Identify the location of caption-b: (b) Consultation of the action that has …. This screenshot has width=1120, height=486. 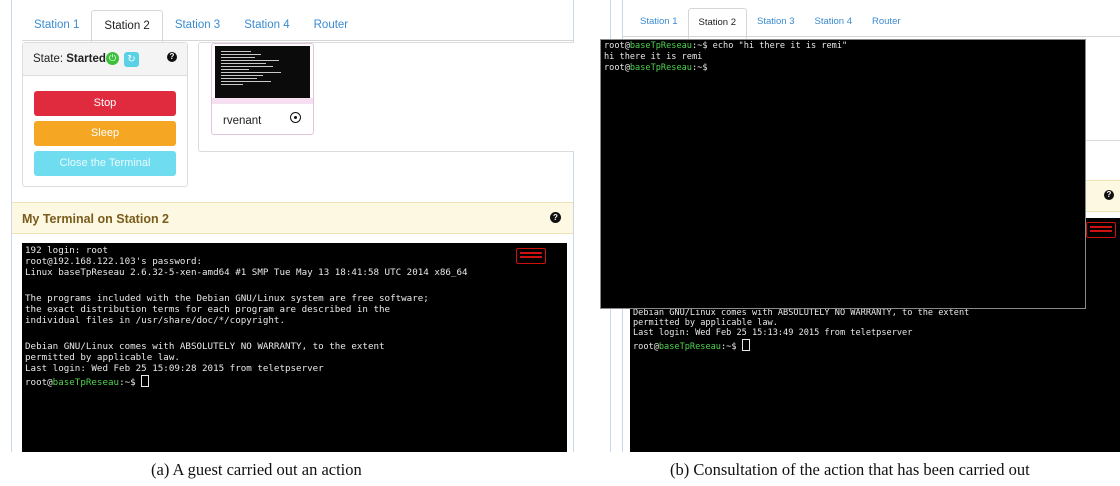
(850, 469).